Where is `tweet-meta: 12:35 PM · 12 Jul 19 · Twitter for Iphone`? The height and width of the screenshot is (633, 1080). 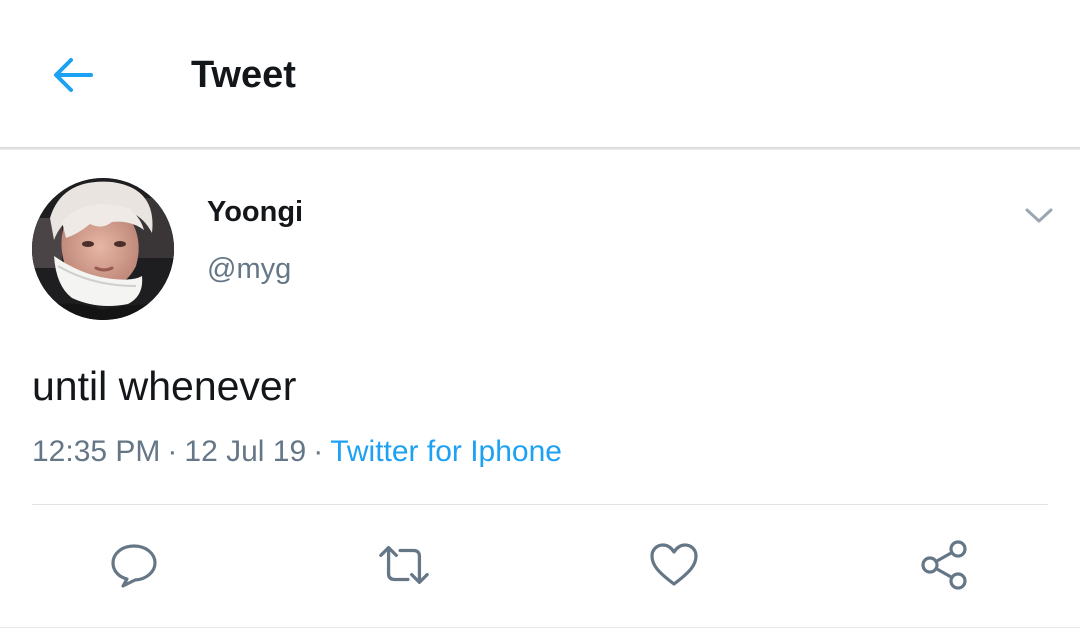 tweet-meta: 12:35 PM · 12 Jul 19 · Twitter for Iphone is located at coordinates (297, 452).